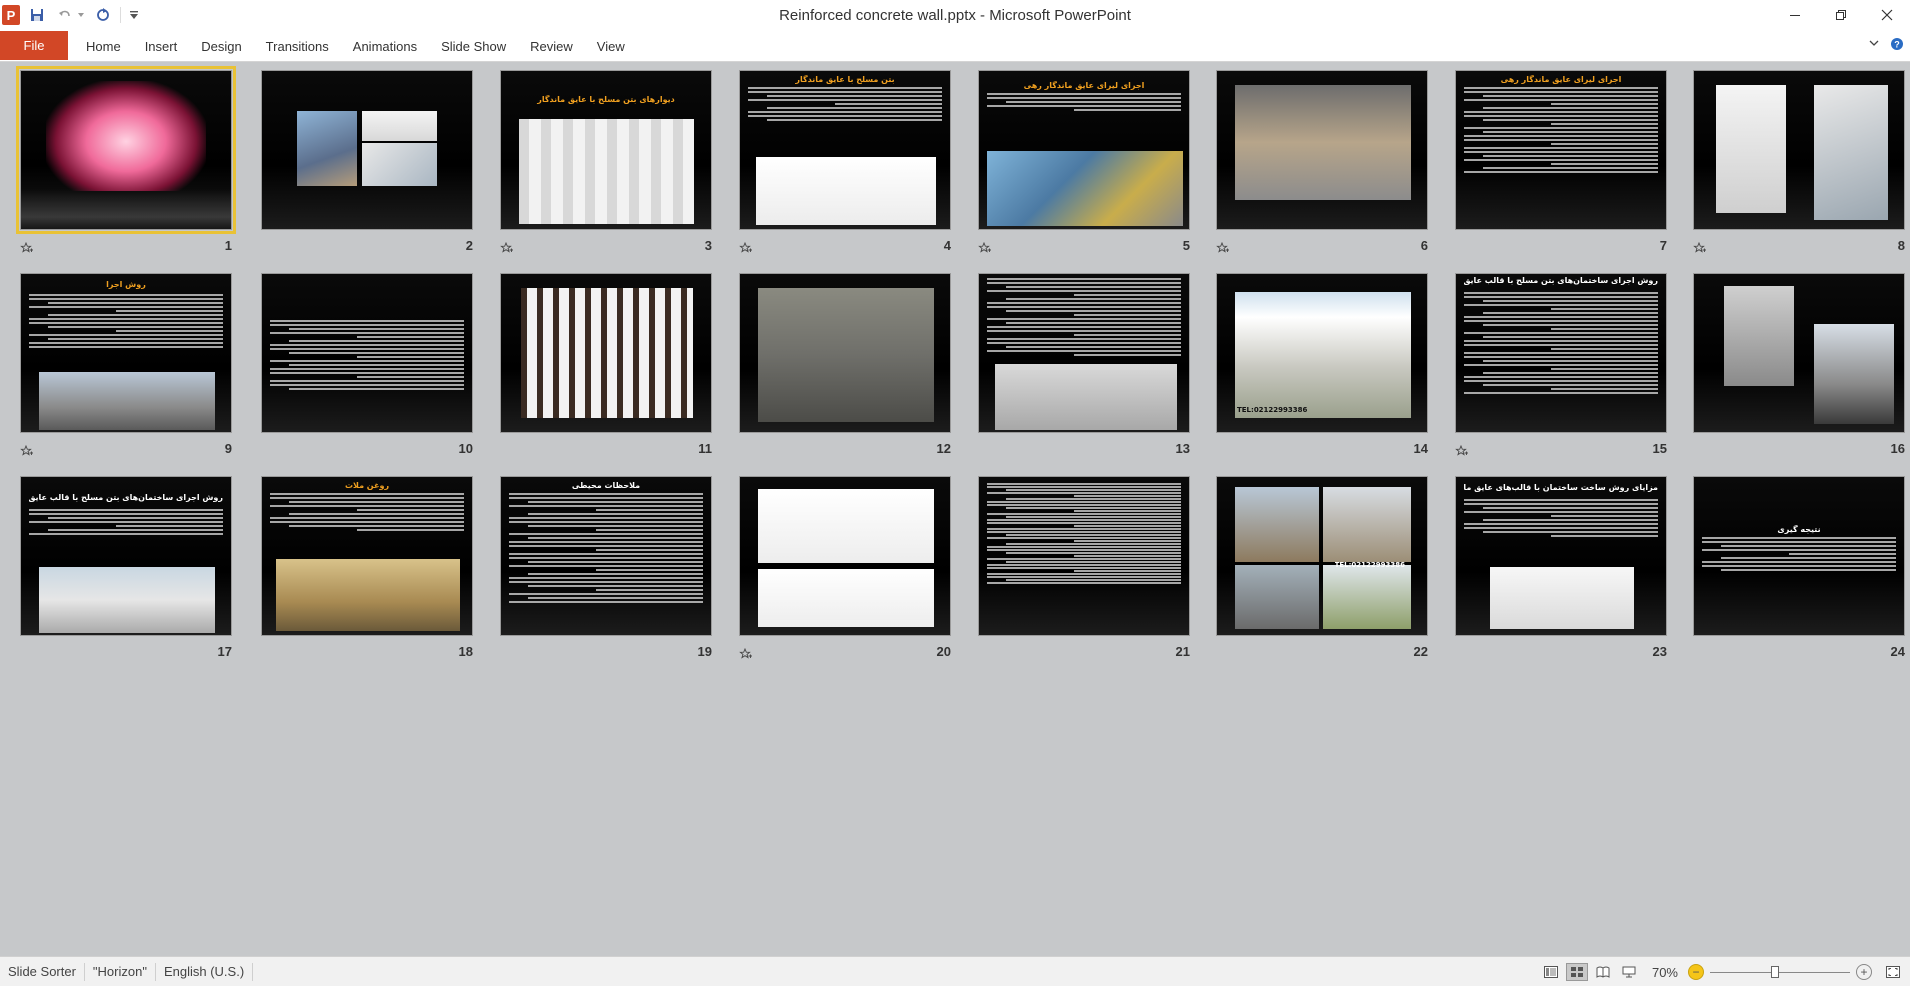 The width and height of the screenshot is (1910, 986). What do you see at coordinates (1629, 972) in the screenshot?
I see `slide-show-view-icon` at bounding box center [1629, 972].